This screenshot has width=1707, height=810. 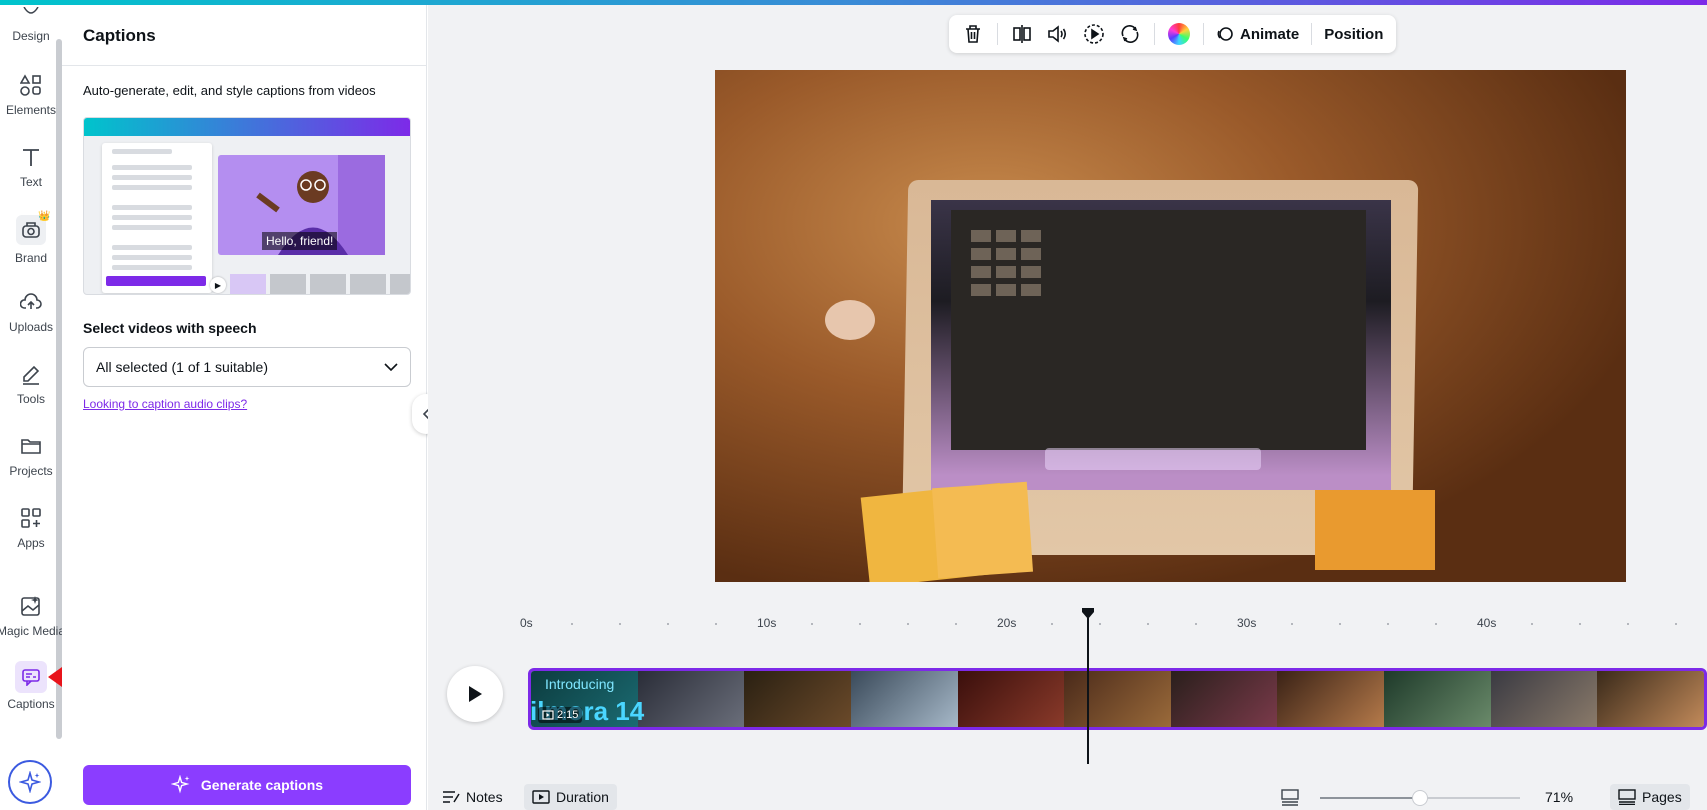 I want to click on rail-label: Apps, so click(x=31, y=543).